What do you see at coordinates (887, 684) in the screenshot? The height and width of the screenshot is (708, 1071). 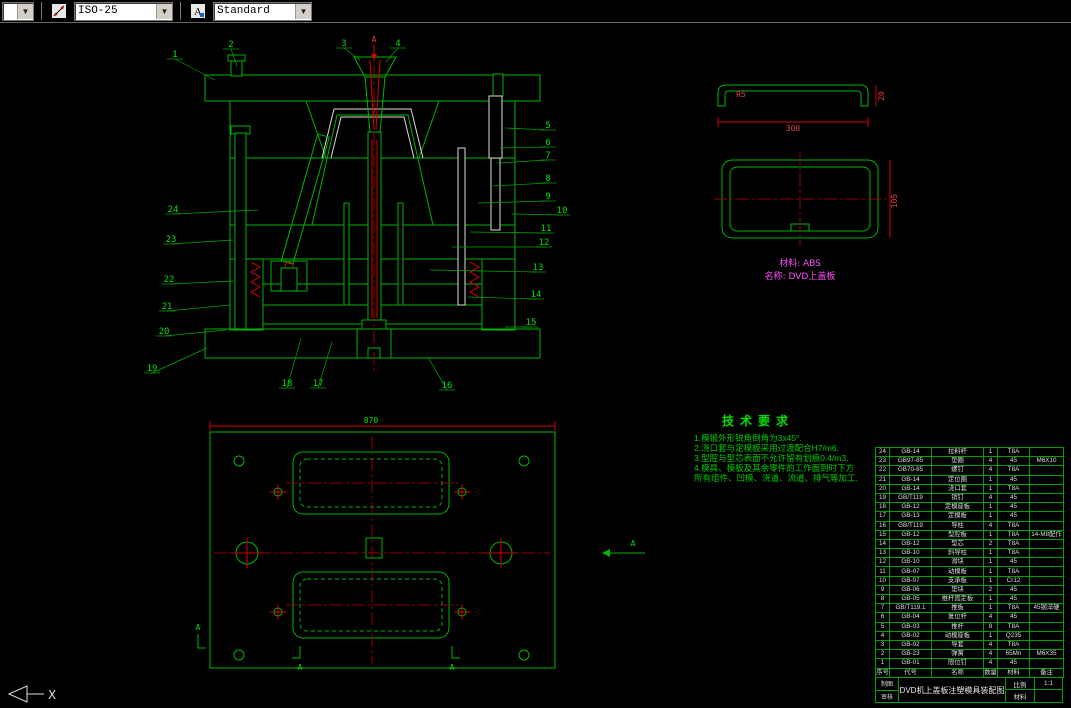 I see `drafter-label: 制图` at bounding box center [887, 684].